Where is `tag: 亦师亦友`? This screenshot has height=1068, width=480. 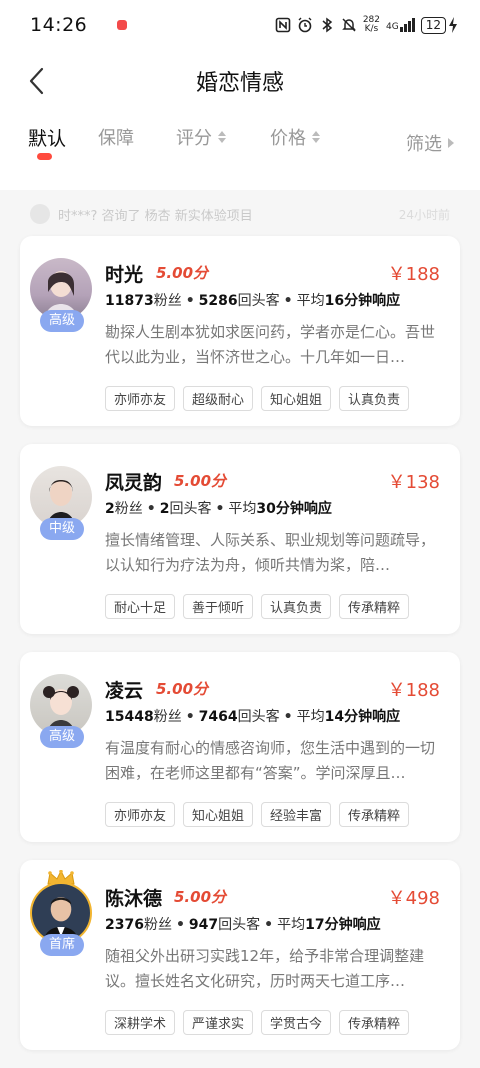 tag: 亦师亦友 is located at coordinates (140, 814).